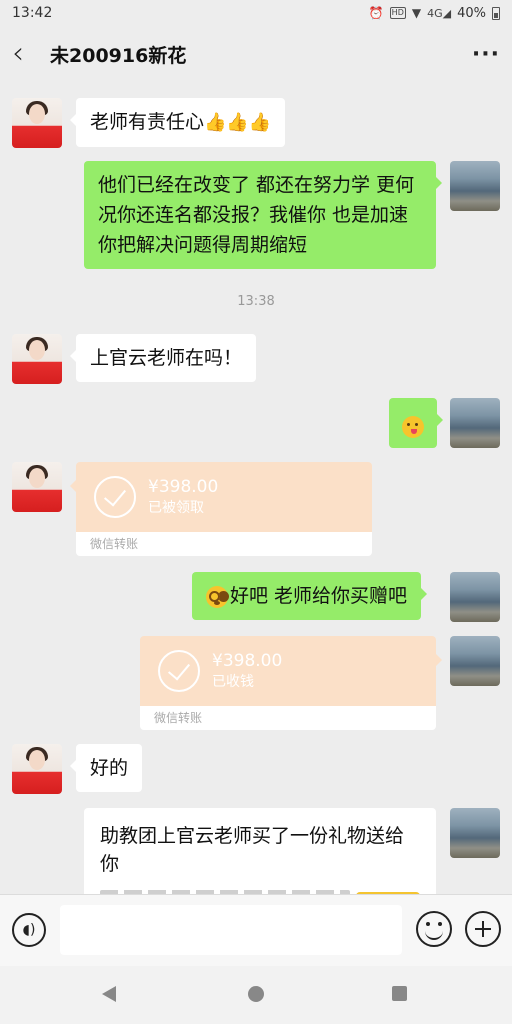 Image resolution: width=512 pixels, height=1024 pixels. I want to click on nav-back-icon, so click(109, 994).